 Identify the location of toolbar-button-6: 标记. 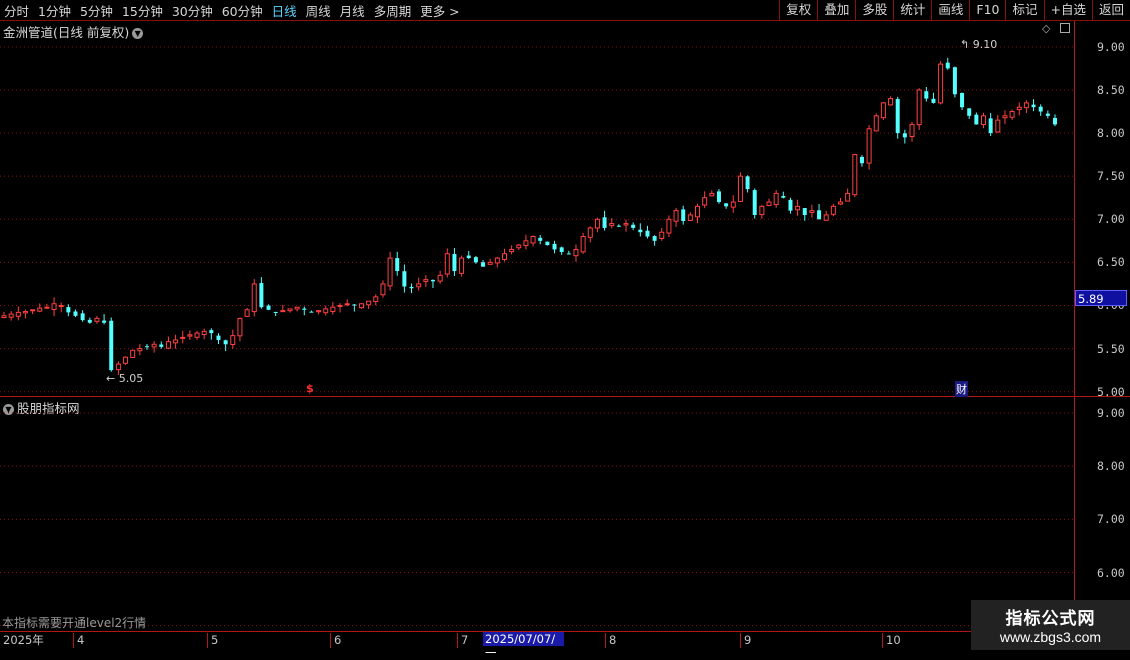
(1024, 10).